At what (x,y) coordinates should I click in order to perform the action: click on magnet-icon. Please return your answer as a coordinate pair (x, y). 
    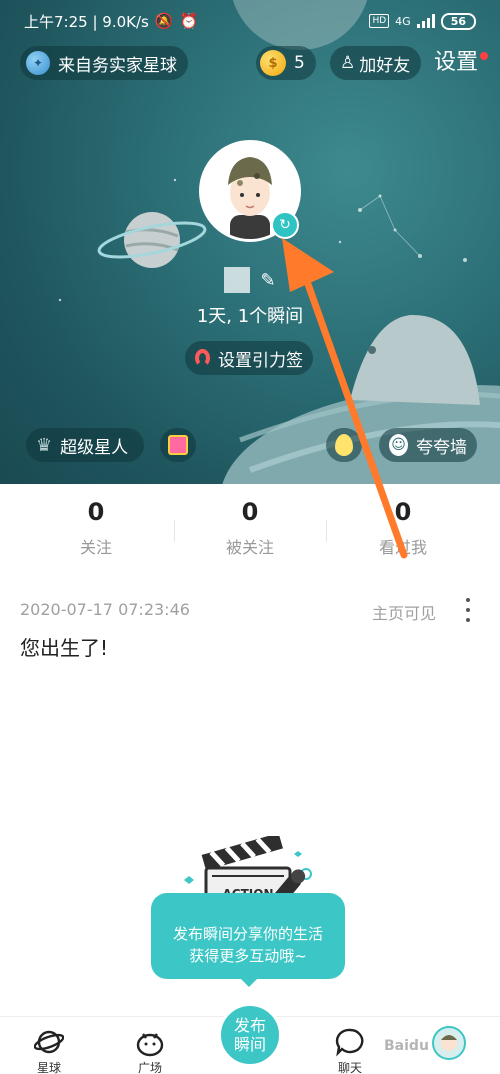
    Looking at the image, I should click on (202, 358).